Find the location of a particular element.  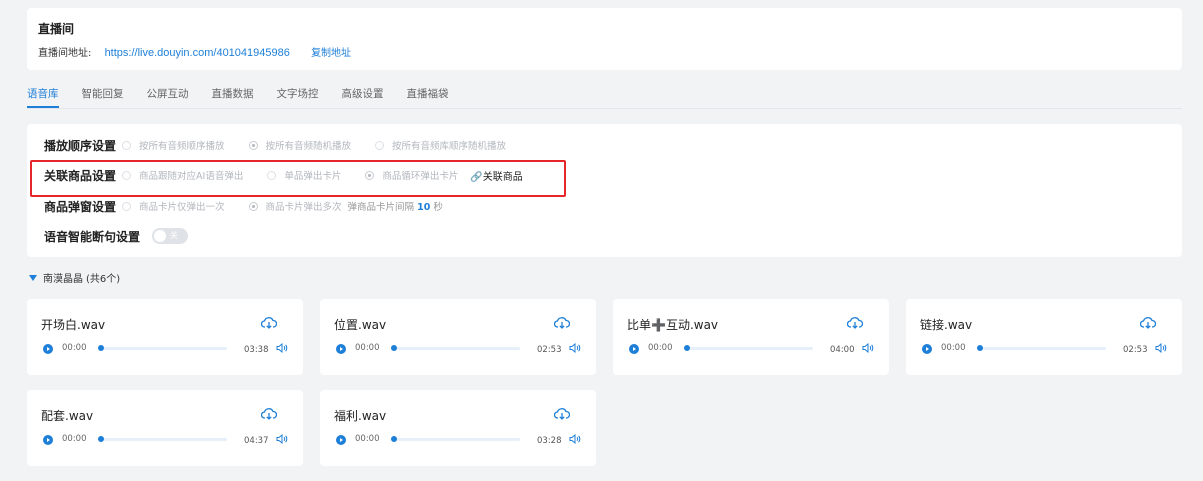

toggle-text: 关 is located at coordinates (174, 235).